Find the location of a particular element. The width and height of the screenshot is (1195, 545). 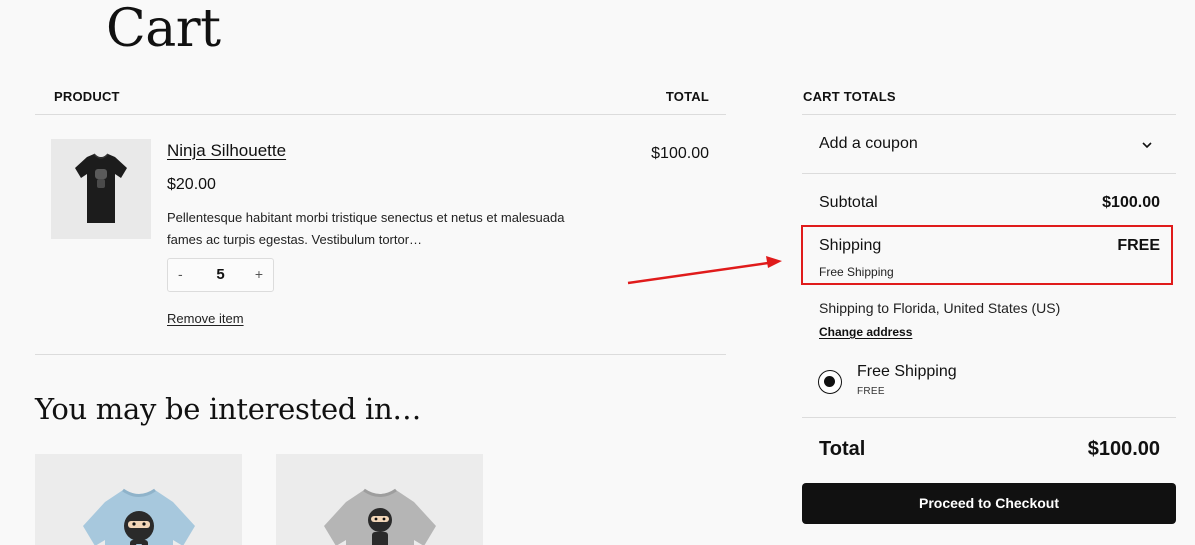

totals-header-divider is located at coordinates (989, 114).